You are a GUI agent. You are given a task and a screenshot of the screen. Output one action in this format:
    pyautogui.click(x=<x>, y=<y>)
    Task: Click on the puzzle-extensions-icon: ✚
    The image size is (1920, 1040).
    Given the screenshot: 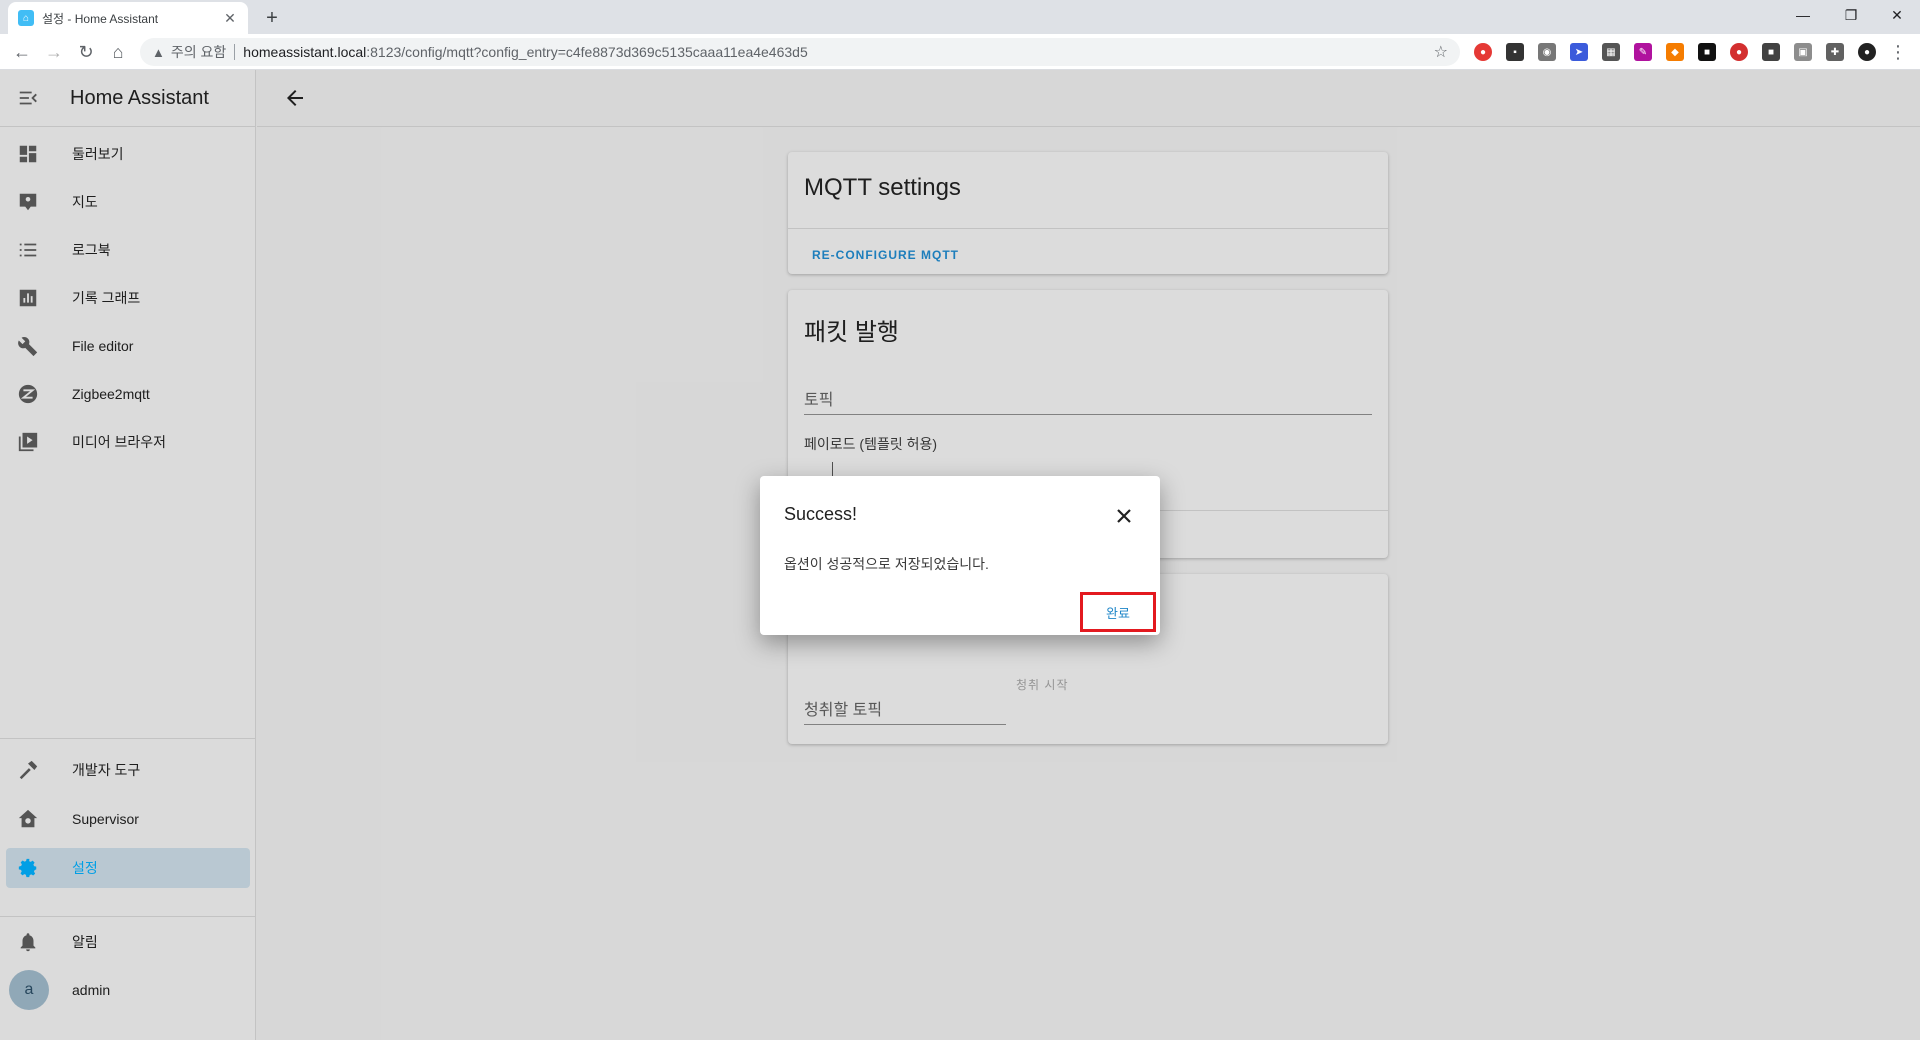 What is the action you would take?
    pyautogui.click(x=1835, y=52)
    